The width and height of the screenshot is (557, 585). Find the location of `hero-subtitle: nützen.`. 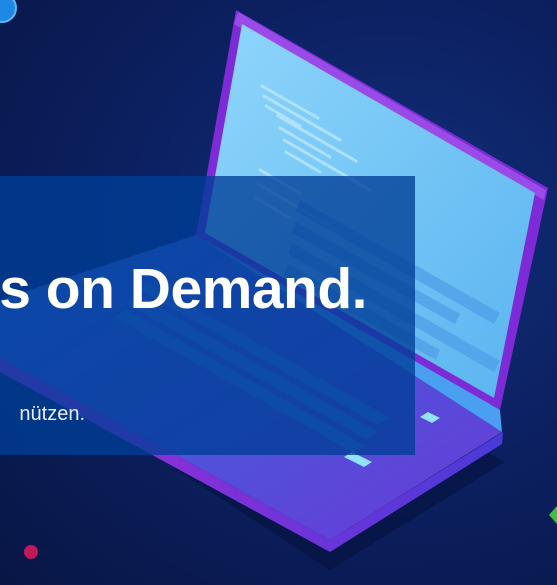

hero-subtitle: nützen. is located at coordinates (52, 414).